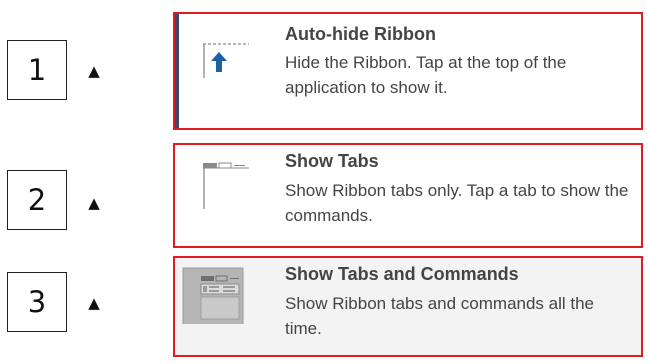  What do you see at coordinates (332, 161) in the screenshot?
I see `option-title: Show Tabs` at bounding box center [332, 161].